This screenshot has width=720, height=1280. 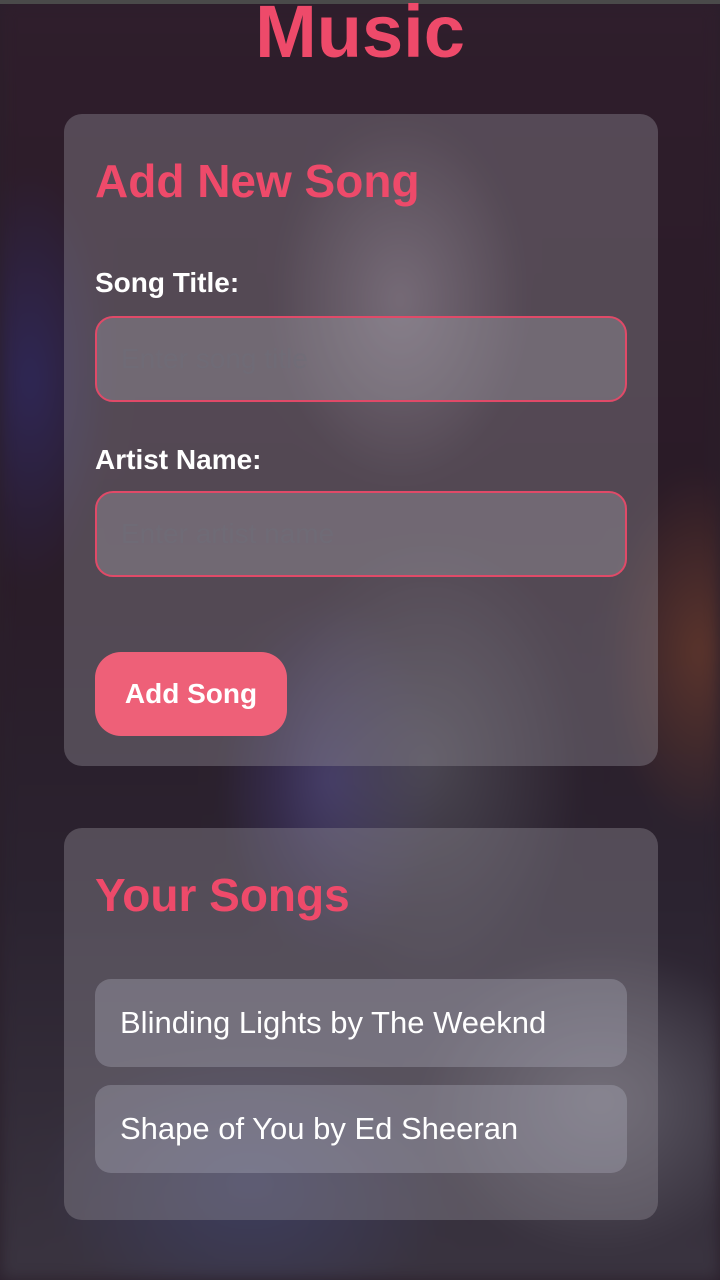 I want to click on song-list-item: Blinding Lights by The Weeknd, so click(x=361, y=1023).